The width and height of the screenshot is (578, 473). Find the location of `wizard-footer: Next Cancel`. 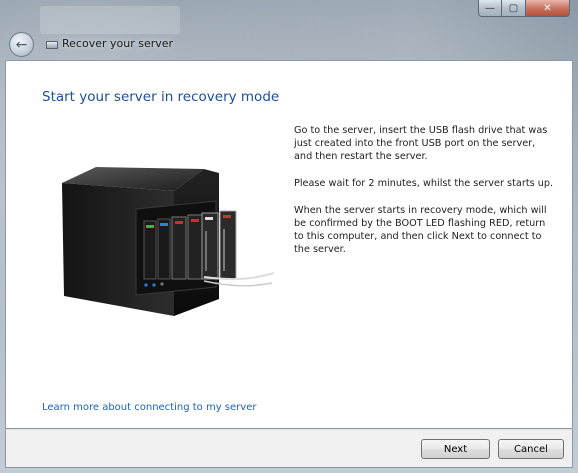

wizard-footer: Next Cancel is located at coordinates (289, 448).